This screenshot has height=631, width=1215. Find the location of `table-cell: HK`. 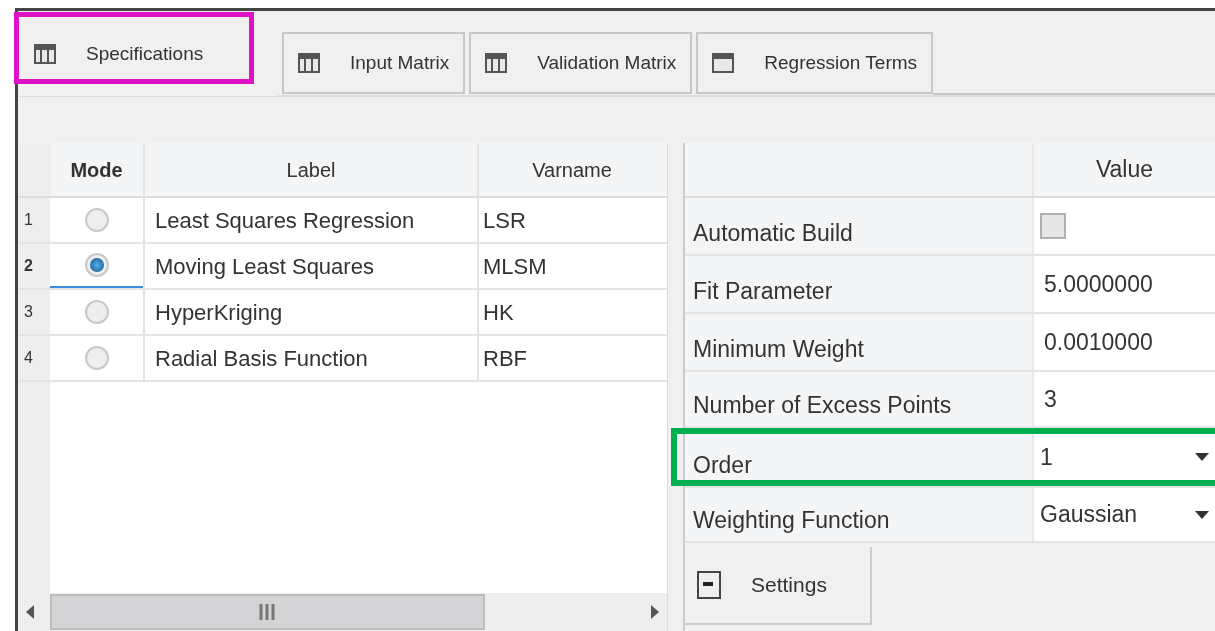

table-cell: HK is located at coordinates (571, 312).